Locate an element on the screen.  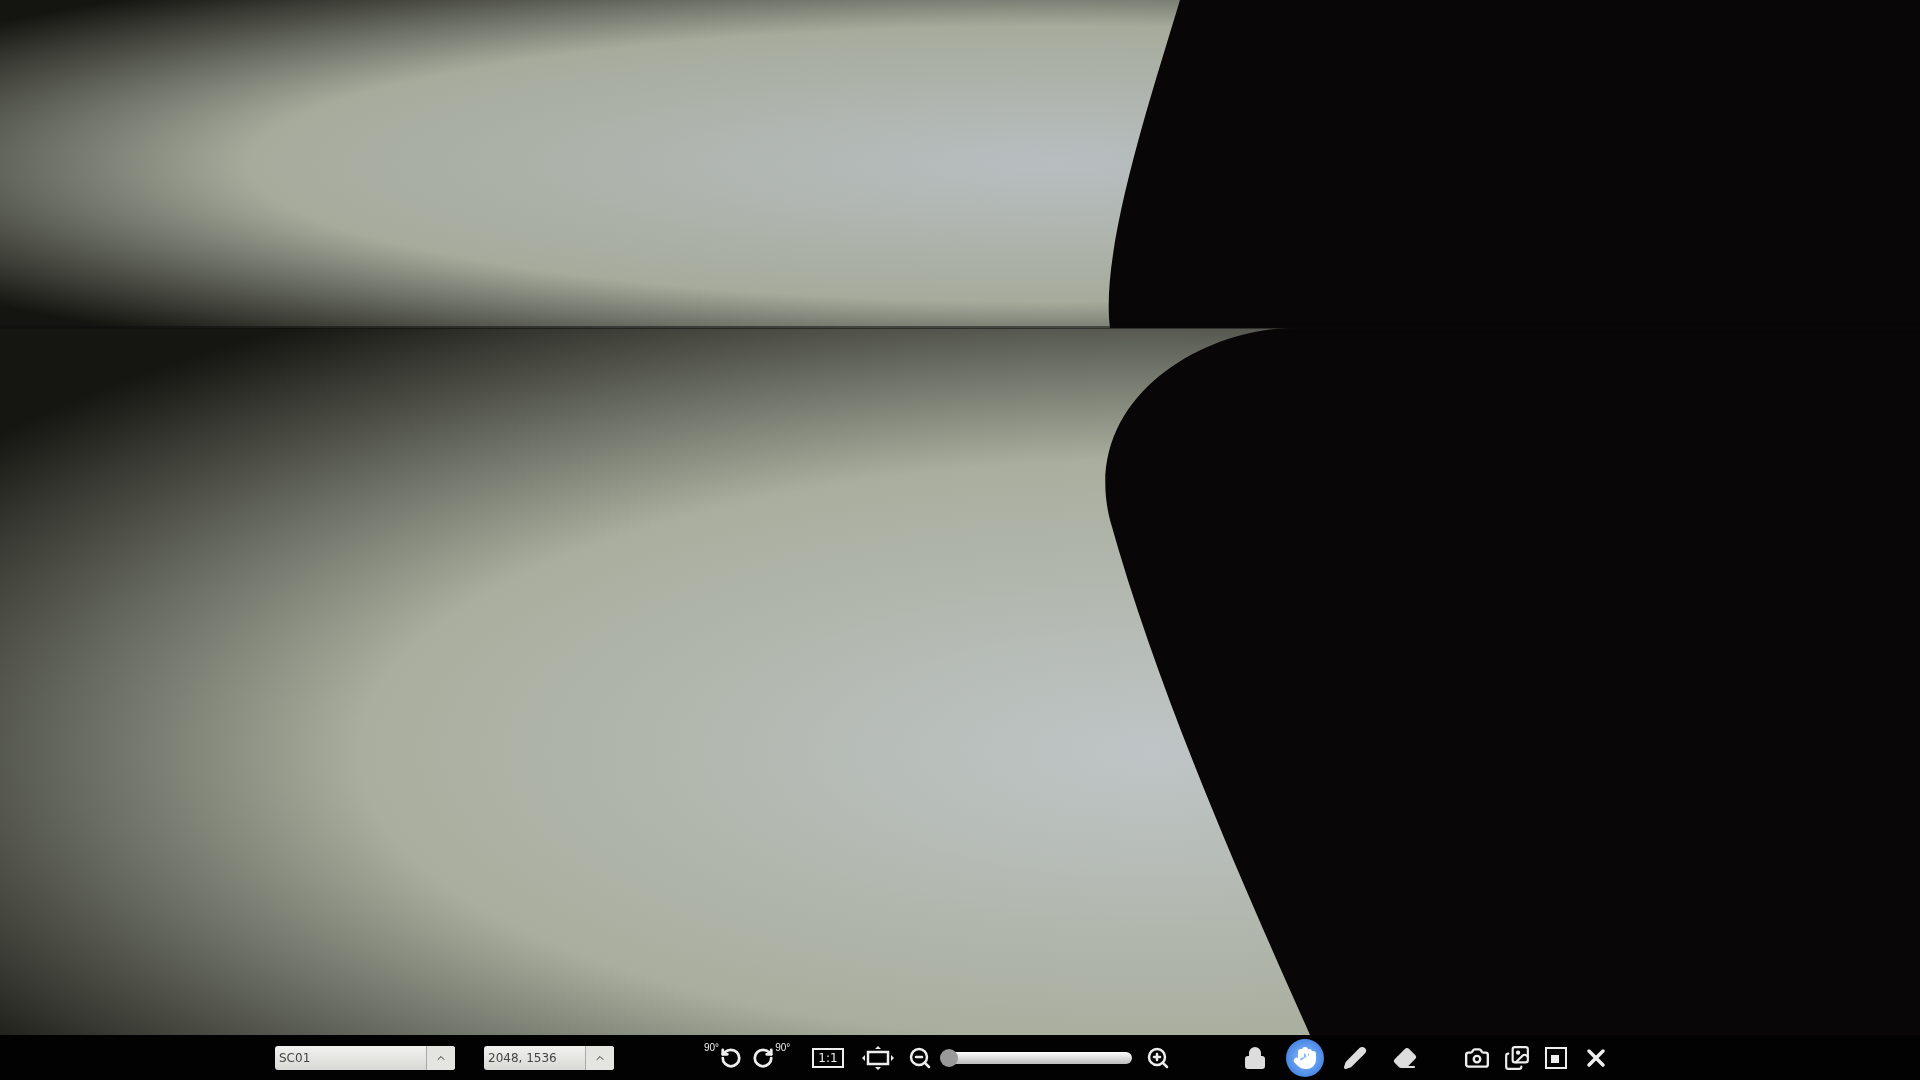
rotate-left-icon is located at coordinates (731, 1057).